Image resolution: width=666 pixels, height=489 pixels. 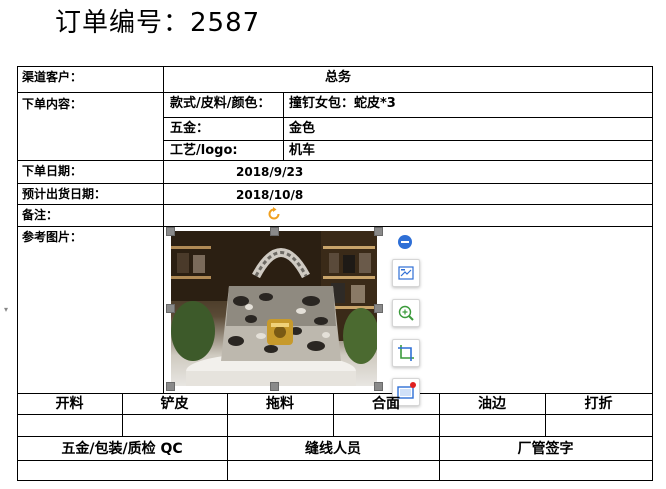 I want to click on resize-handle-left, so click(x=170, y=308).